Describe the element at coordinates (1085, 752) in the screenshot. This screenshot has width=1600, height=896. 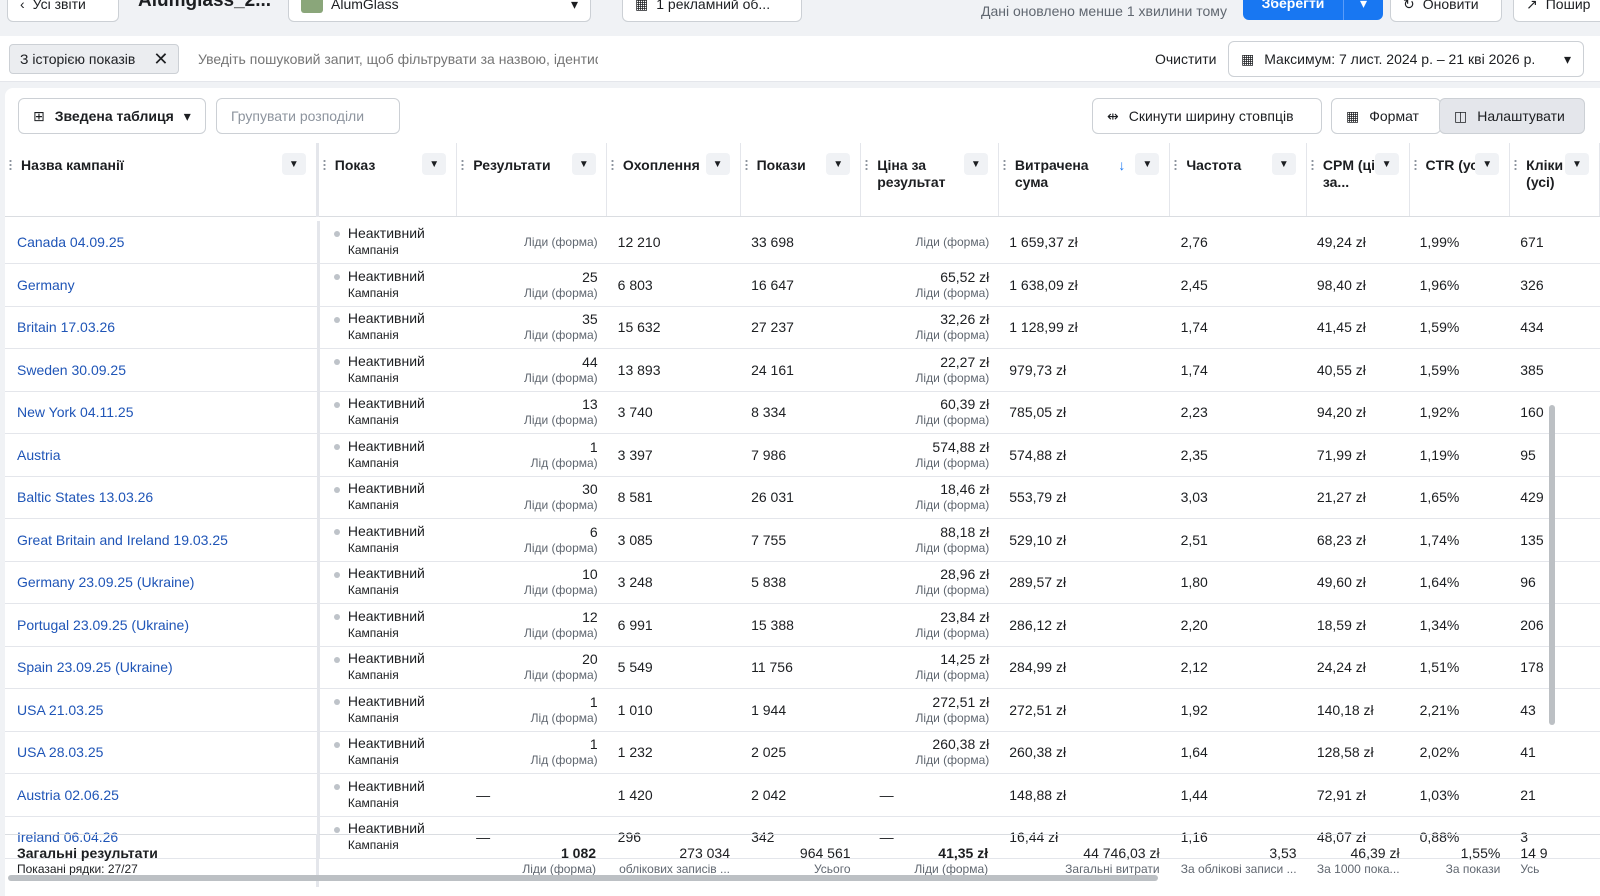
I see `amount-spent-cell: 260,38 zł` at that location.